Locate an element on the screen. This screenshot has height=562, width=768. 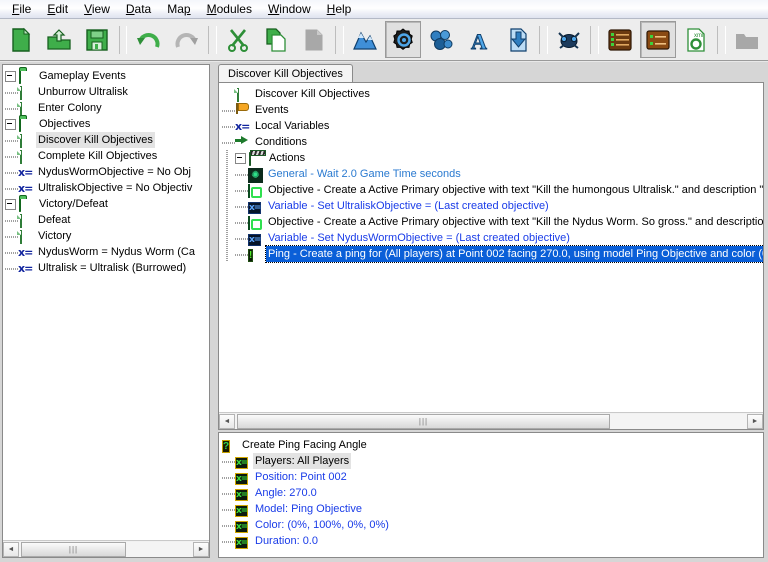
import-module-button is located at coordinates (517, 39).